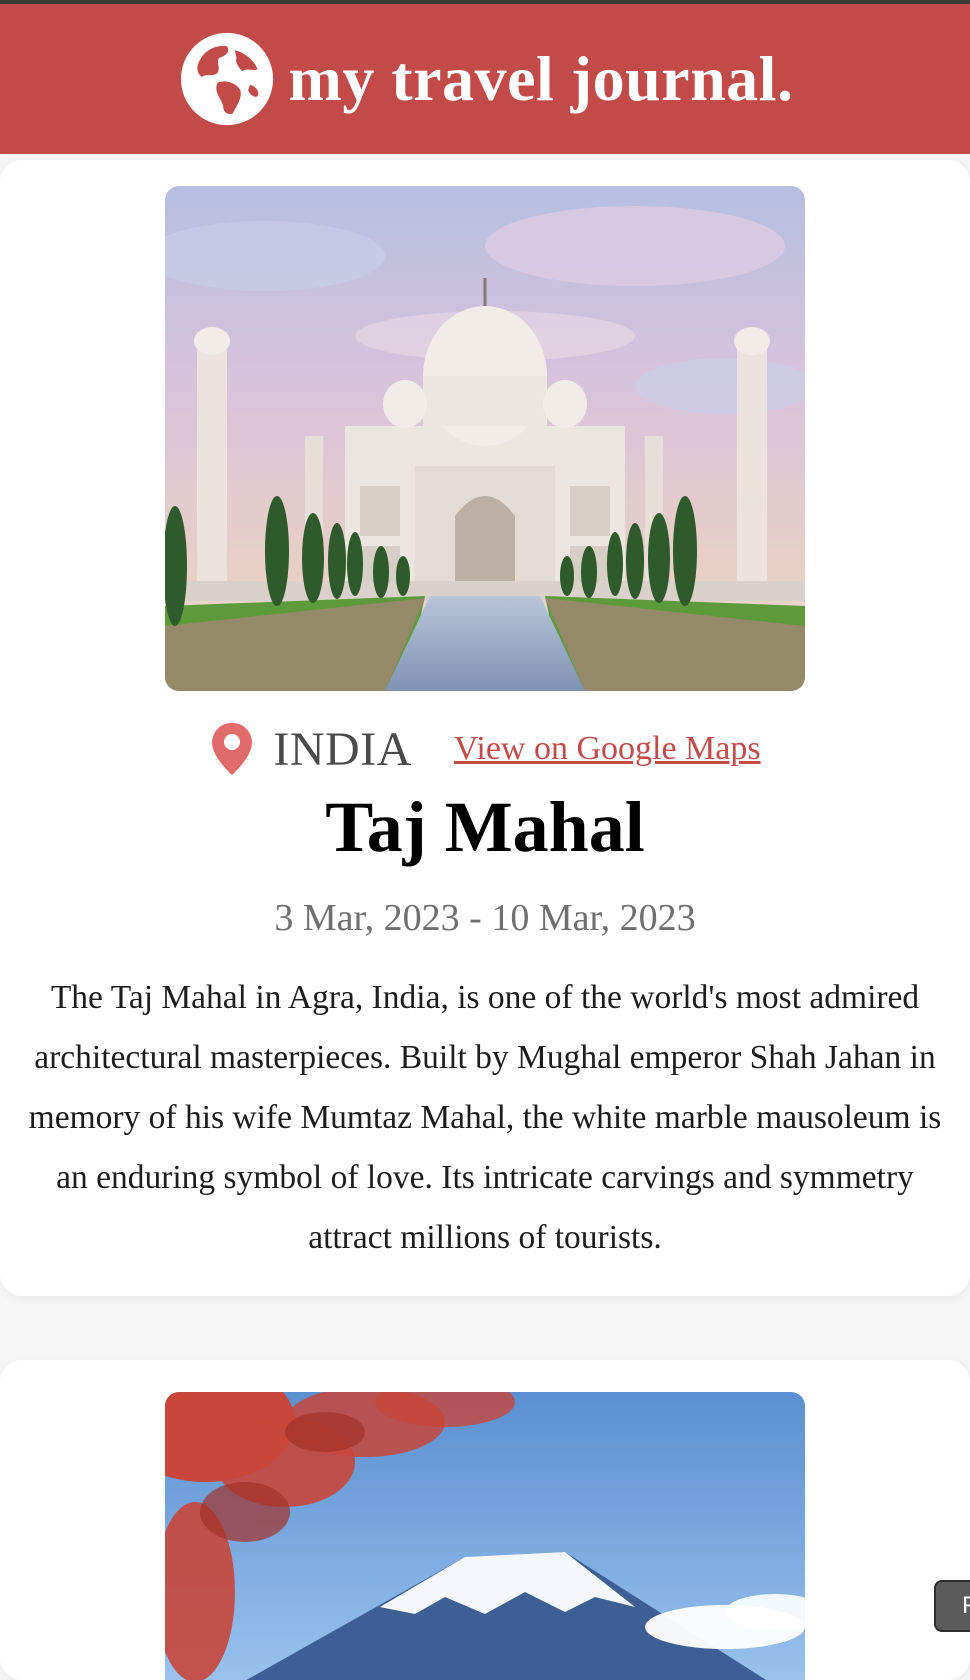 The image size is (970, 1680). I want to click on site-header: my travel journal., so click(485, 79).